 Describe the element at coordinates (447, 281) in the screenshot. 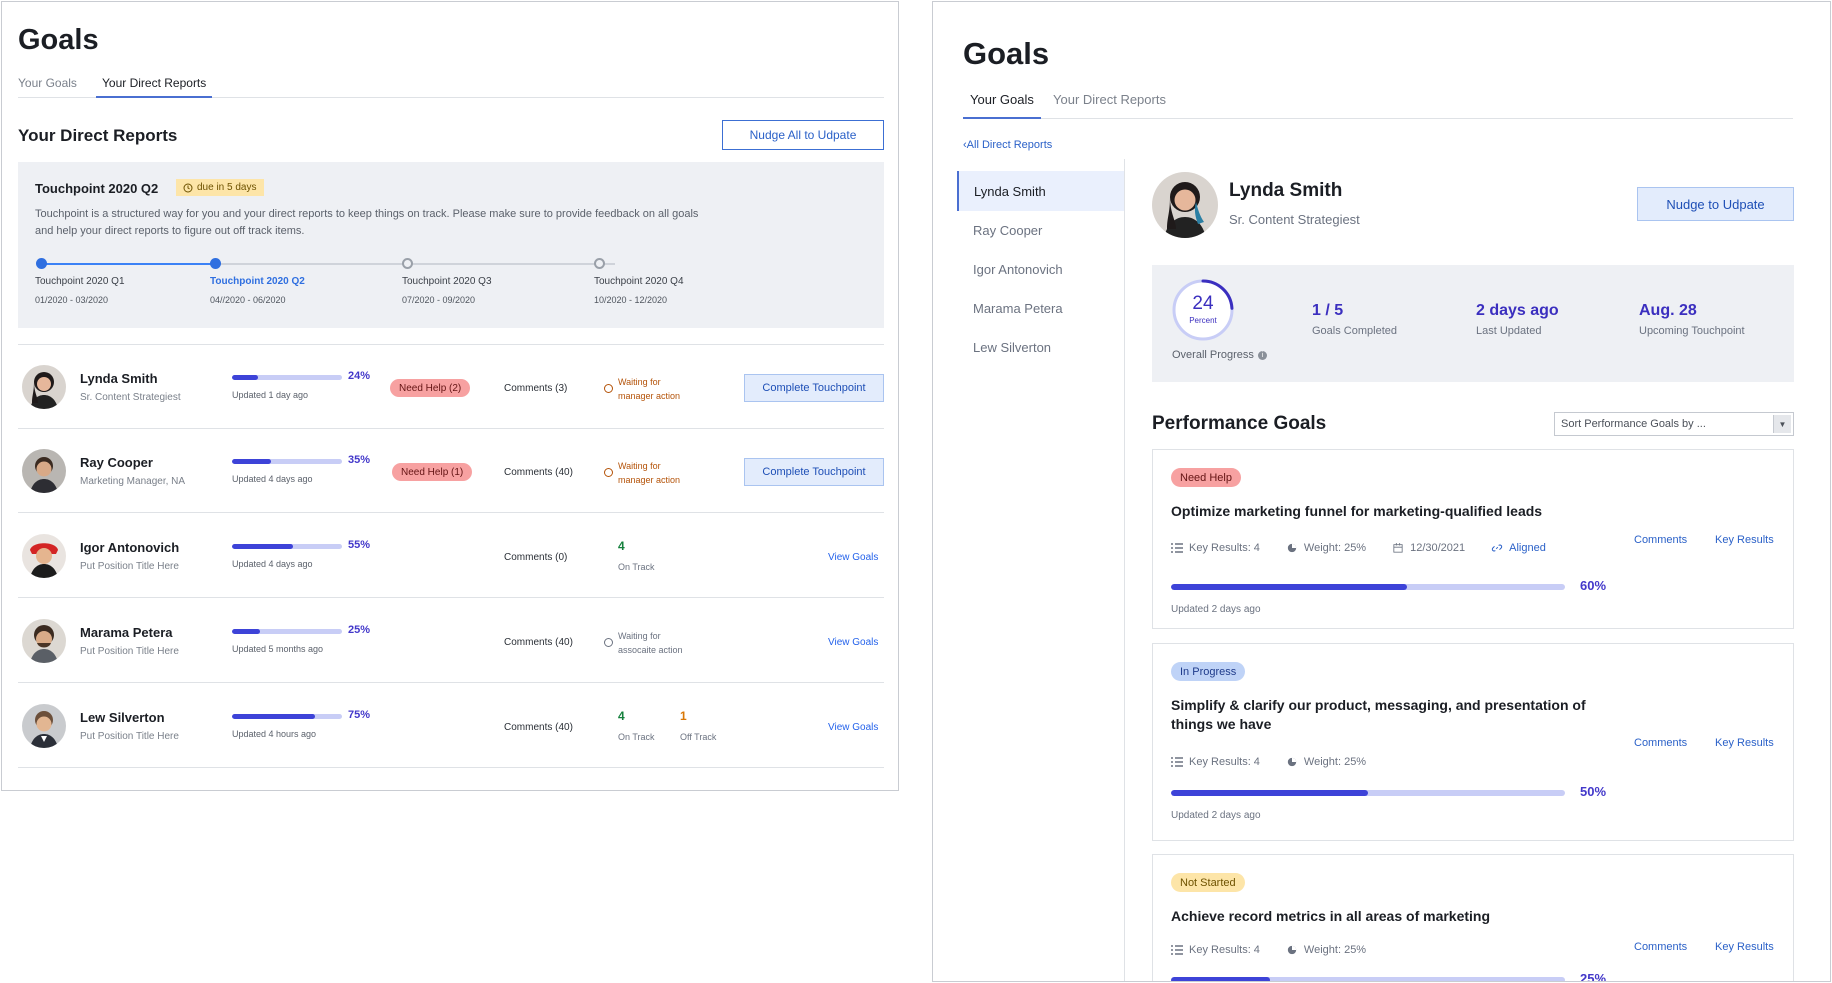

I see `timeline-label: Touchpoint 2020 Q3` at that location.